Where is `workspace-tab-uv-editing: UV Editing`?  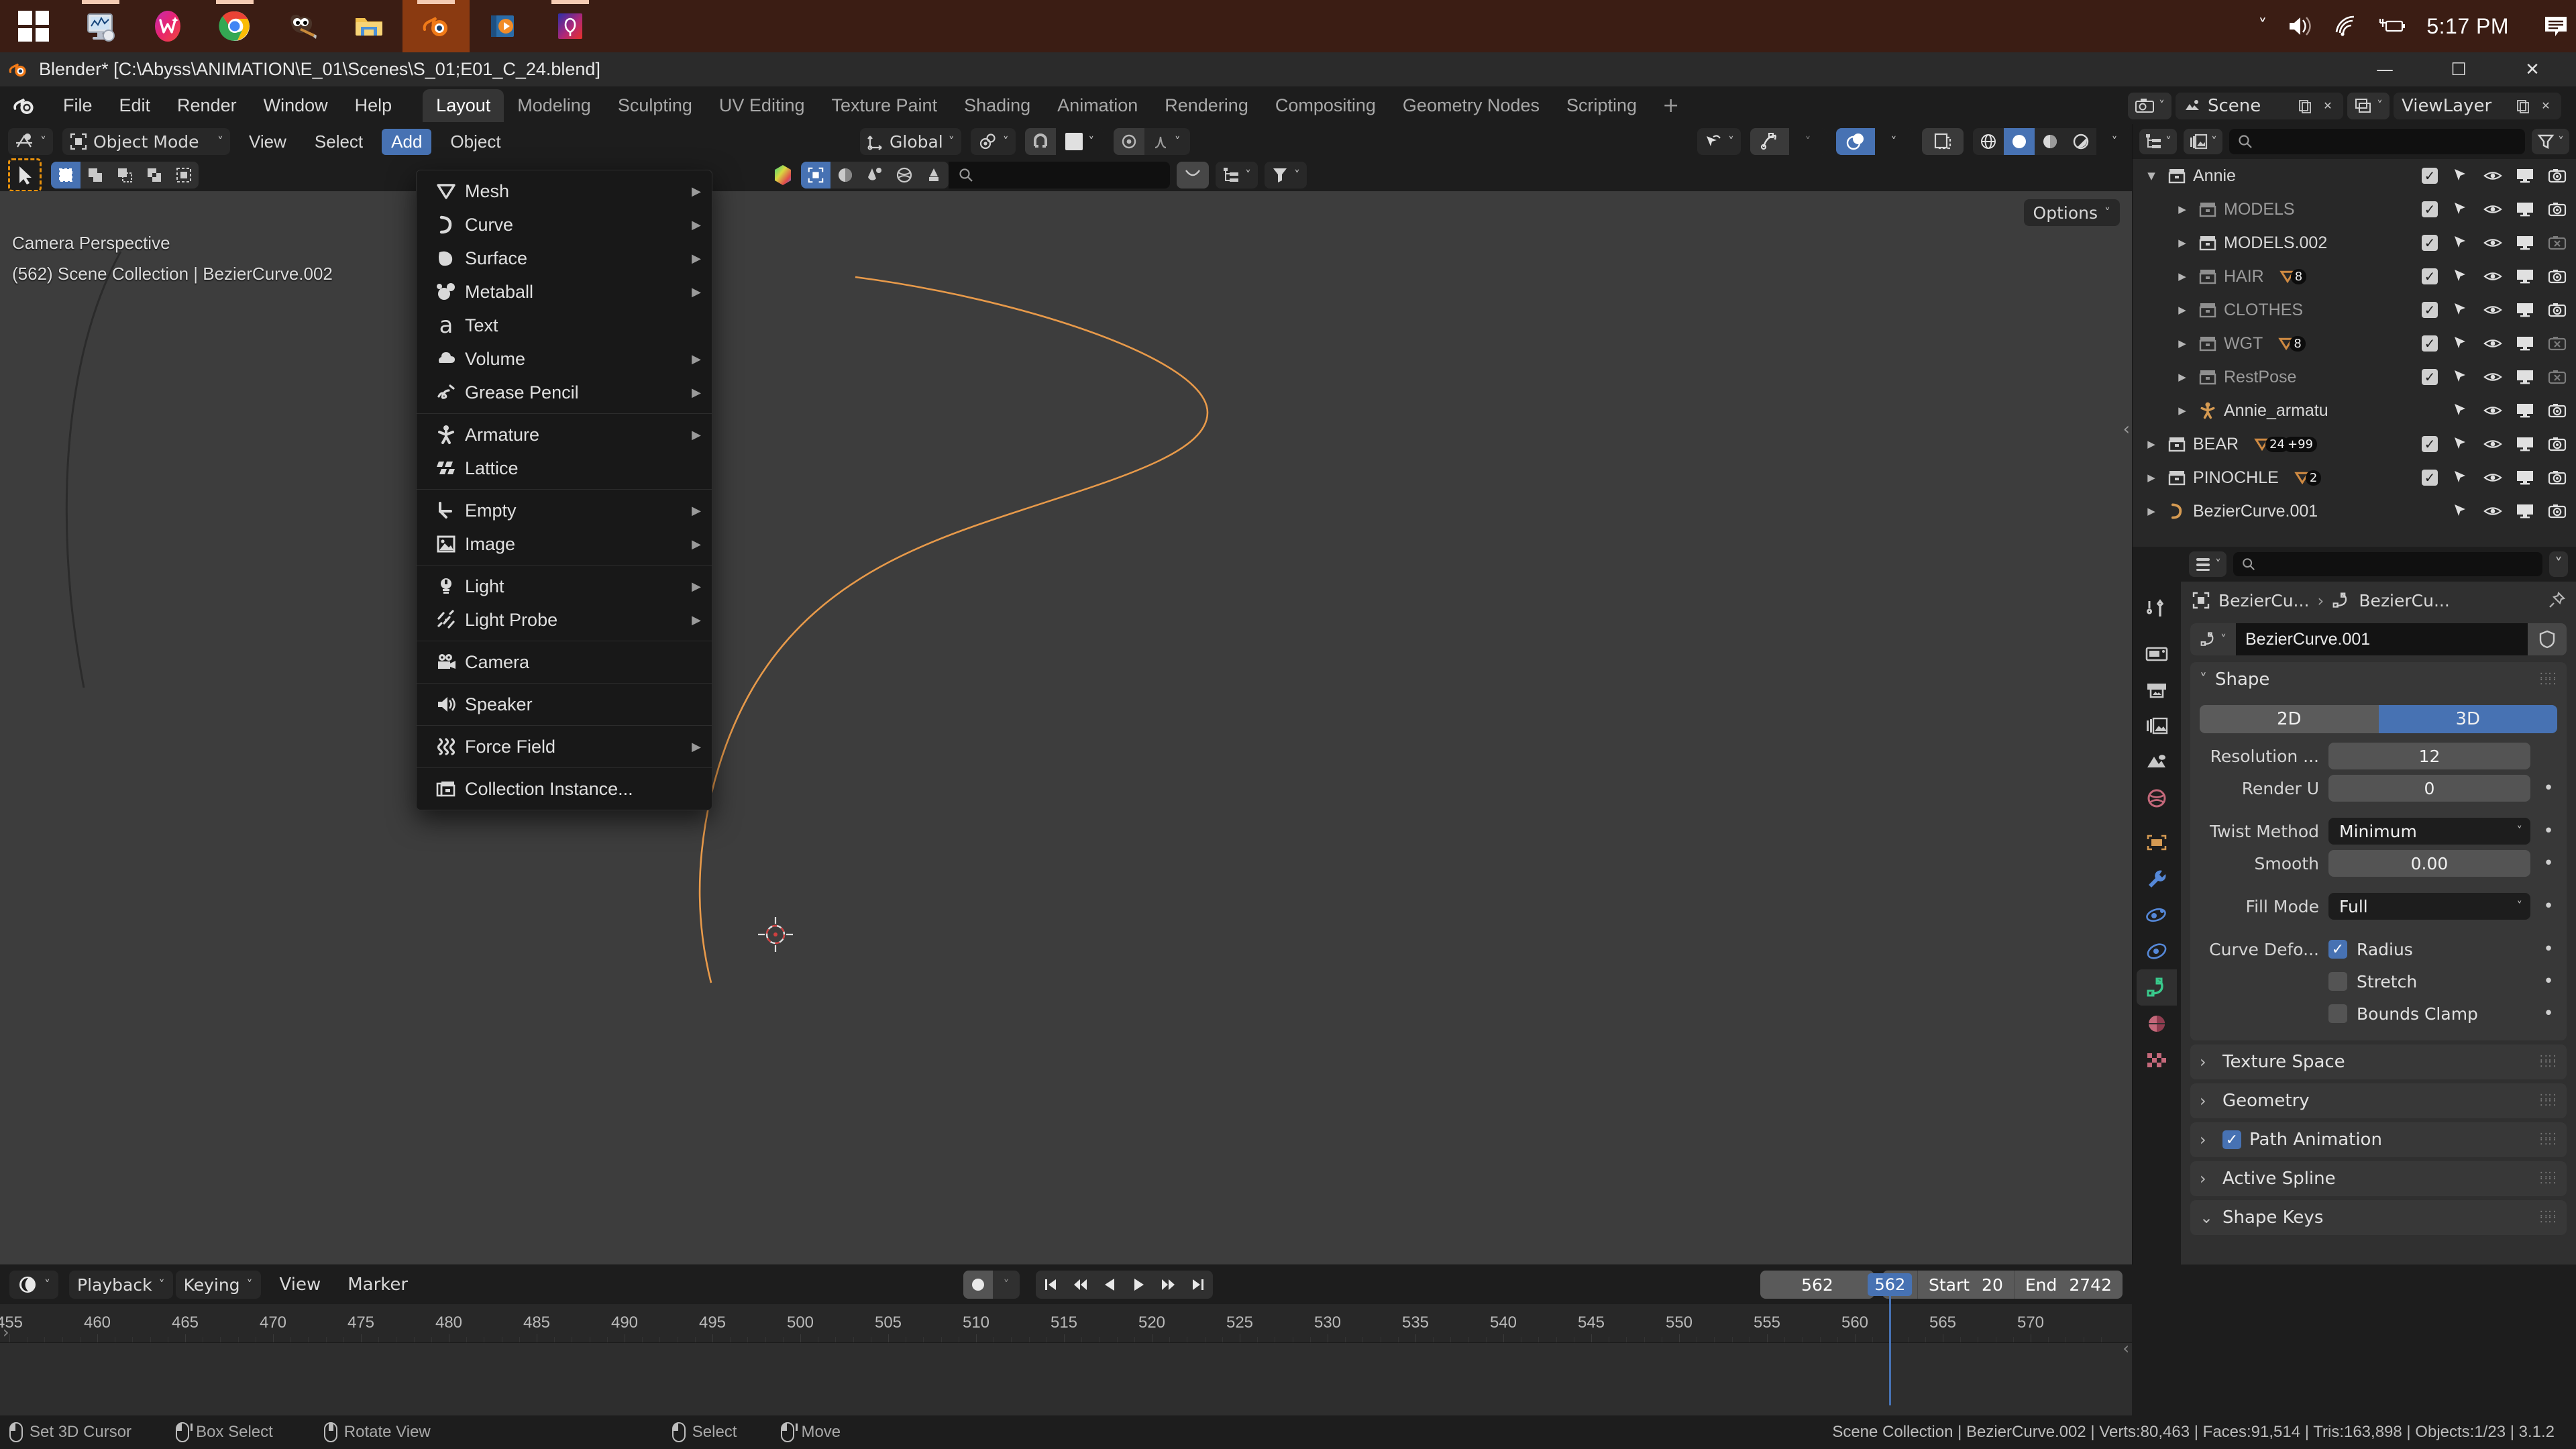
workspace-tab-uv-editing: UV Editing is located at coordinates (762, 105).